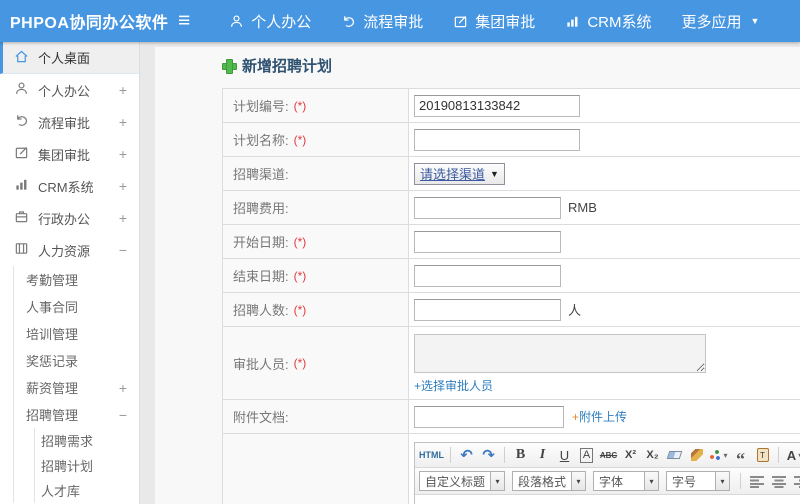 This screenshot has width=800, height=504. What do you see at coordinates (778, 481) in the screenshot?
I see `align-center-icon` at bounding box center [778, 481].